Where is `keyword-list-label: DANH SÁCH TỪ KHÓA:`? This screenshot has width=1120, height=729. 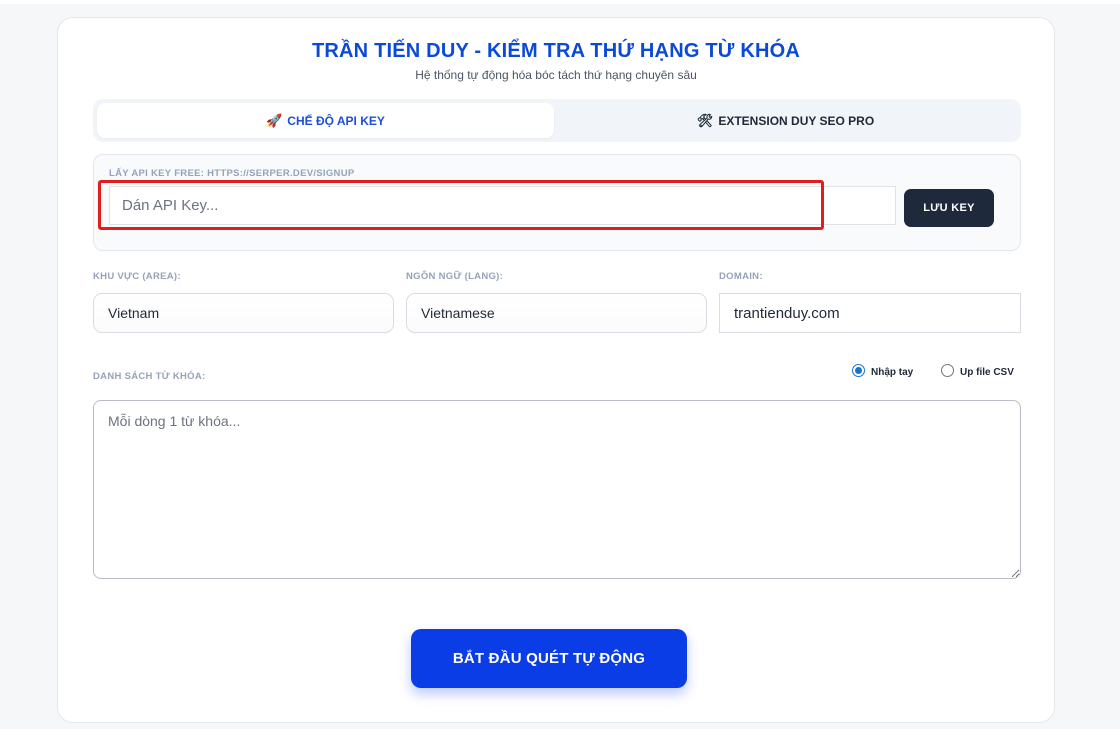 keyword-list-label: DANH SÁCH TỪ KHÓA: is located at coordinates (149, 376).